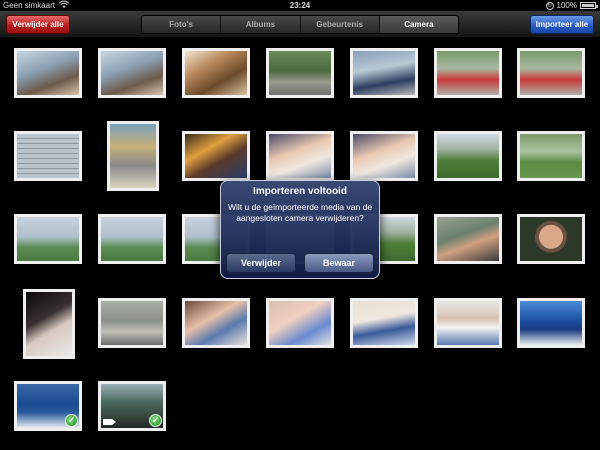 The width and height of the screenshot is (600, 450). Describe the element at coordinates (589, 5) in the screenshot. I see `battery-icon` at that location.